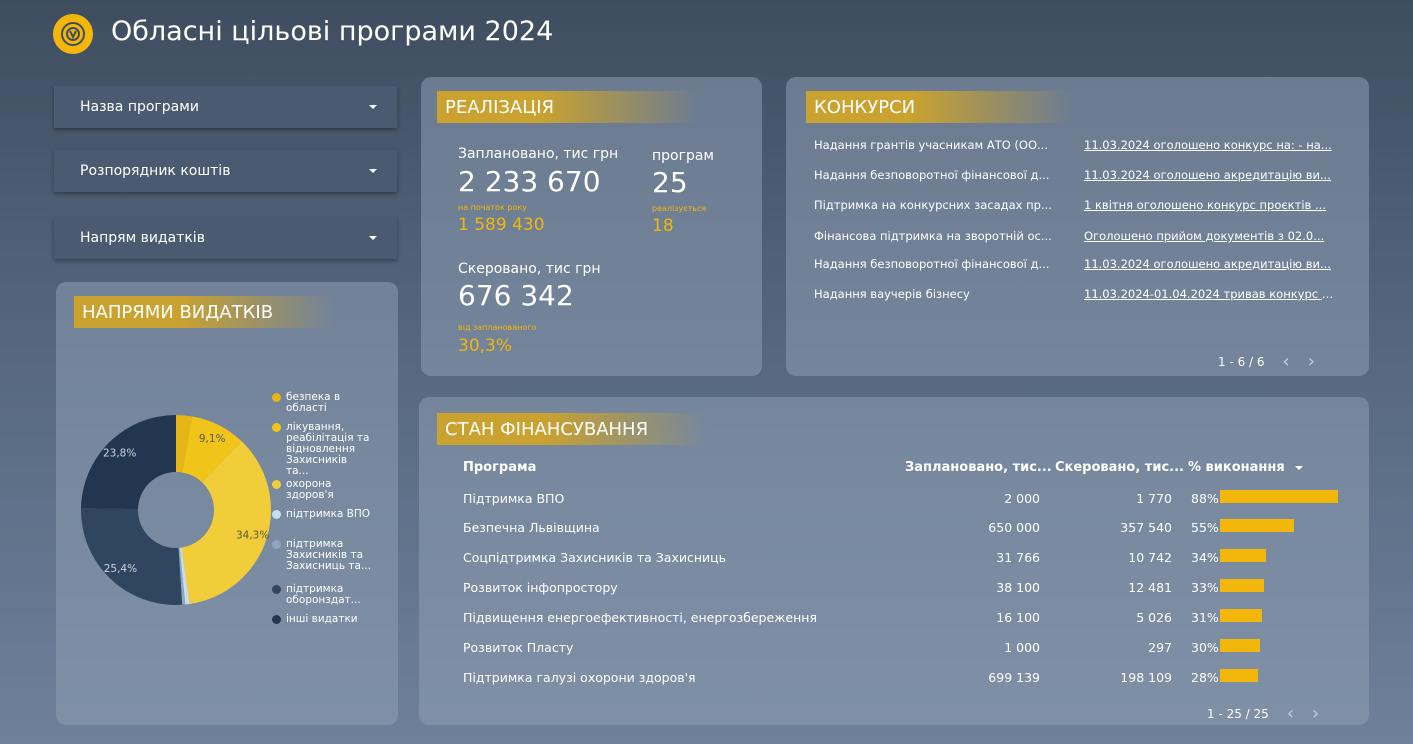 The width and height of the screenshot is (1413, 744). I want to click on table-row: Розвиток Пласту 1 000 297 30%, so click(903, 648).